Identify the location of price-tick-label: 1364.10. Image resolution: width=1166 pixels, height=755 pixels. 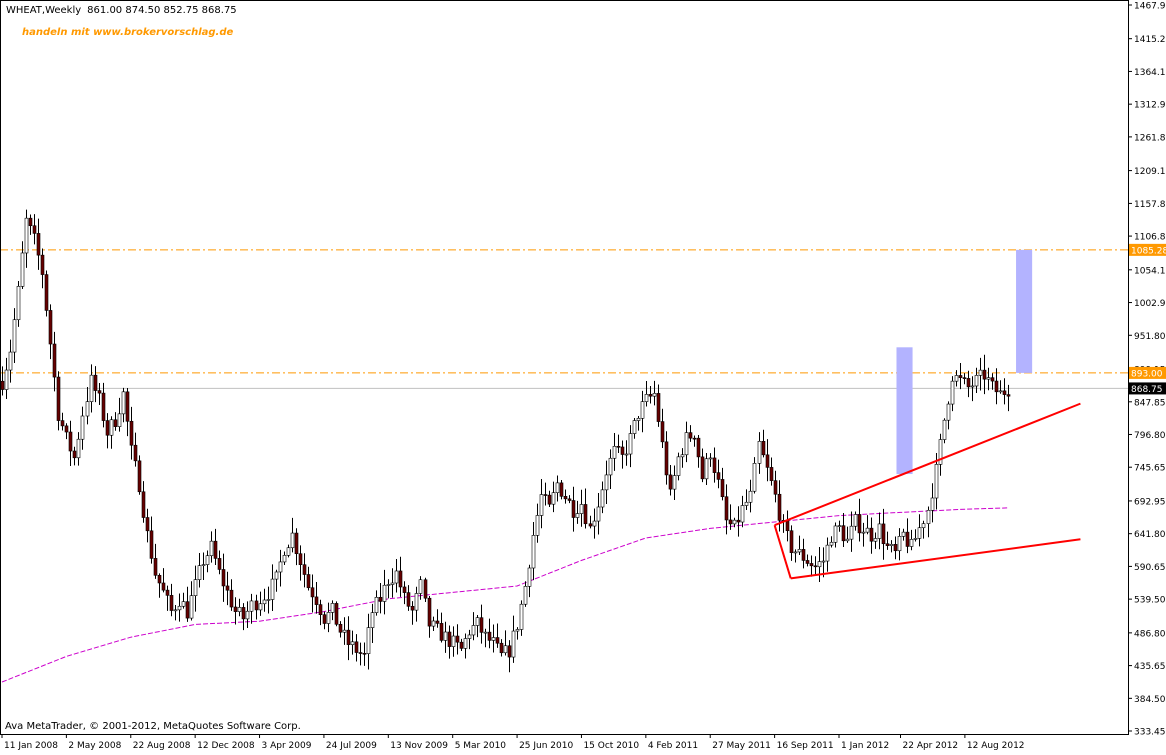
(1150, 73).